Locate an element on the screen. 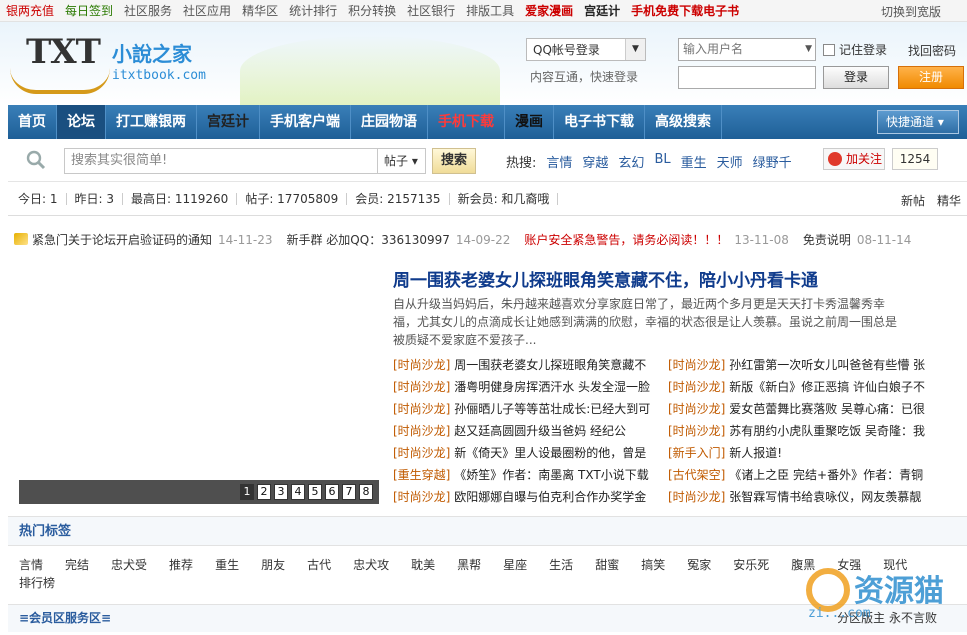 This screenshot has height=635, width=967. username-input: 输入用户名 ▼ is located at coordinates (747, 49).